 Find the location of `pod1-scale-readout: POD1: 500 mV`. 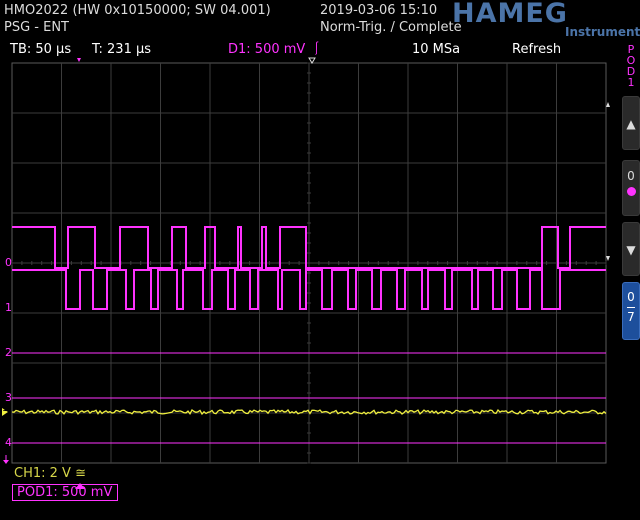

pod1-scale-readout: POD1: 500 mV is located at coordinates (65, 492).